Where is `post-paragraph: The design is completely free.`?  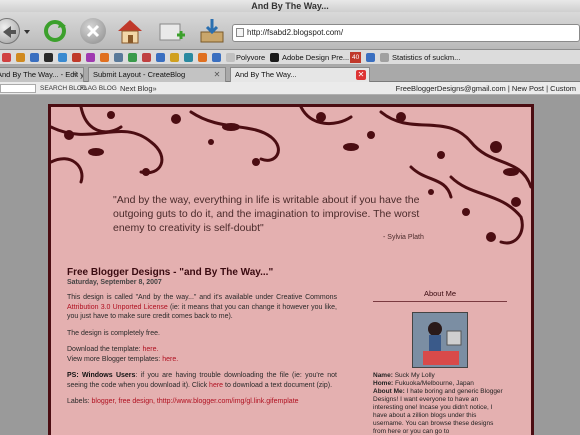
post-paragraph: The design is completely free. is located at coordinates (113, 333).